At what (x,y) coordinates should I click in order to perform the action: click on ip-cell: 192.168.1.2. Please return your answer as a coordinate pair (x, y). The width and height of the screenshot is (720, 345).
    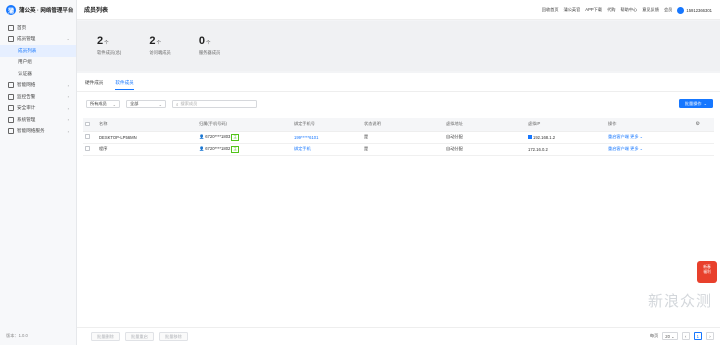
    Looking at the image, I should click on (566, 137).